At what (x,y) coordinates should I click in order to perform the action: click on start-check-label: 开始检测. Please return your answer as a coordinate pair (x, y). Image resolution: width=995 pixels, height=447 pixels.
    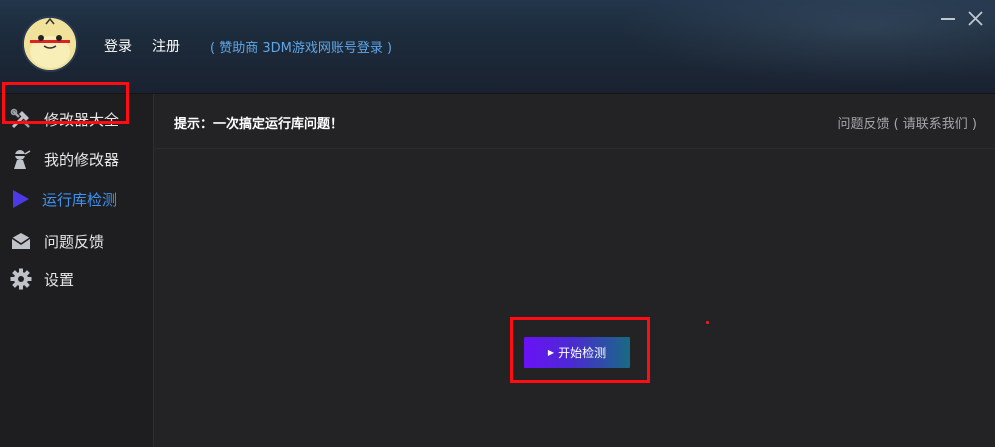
    Looking at the image, I should click on (582, 353).